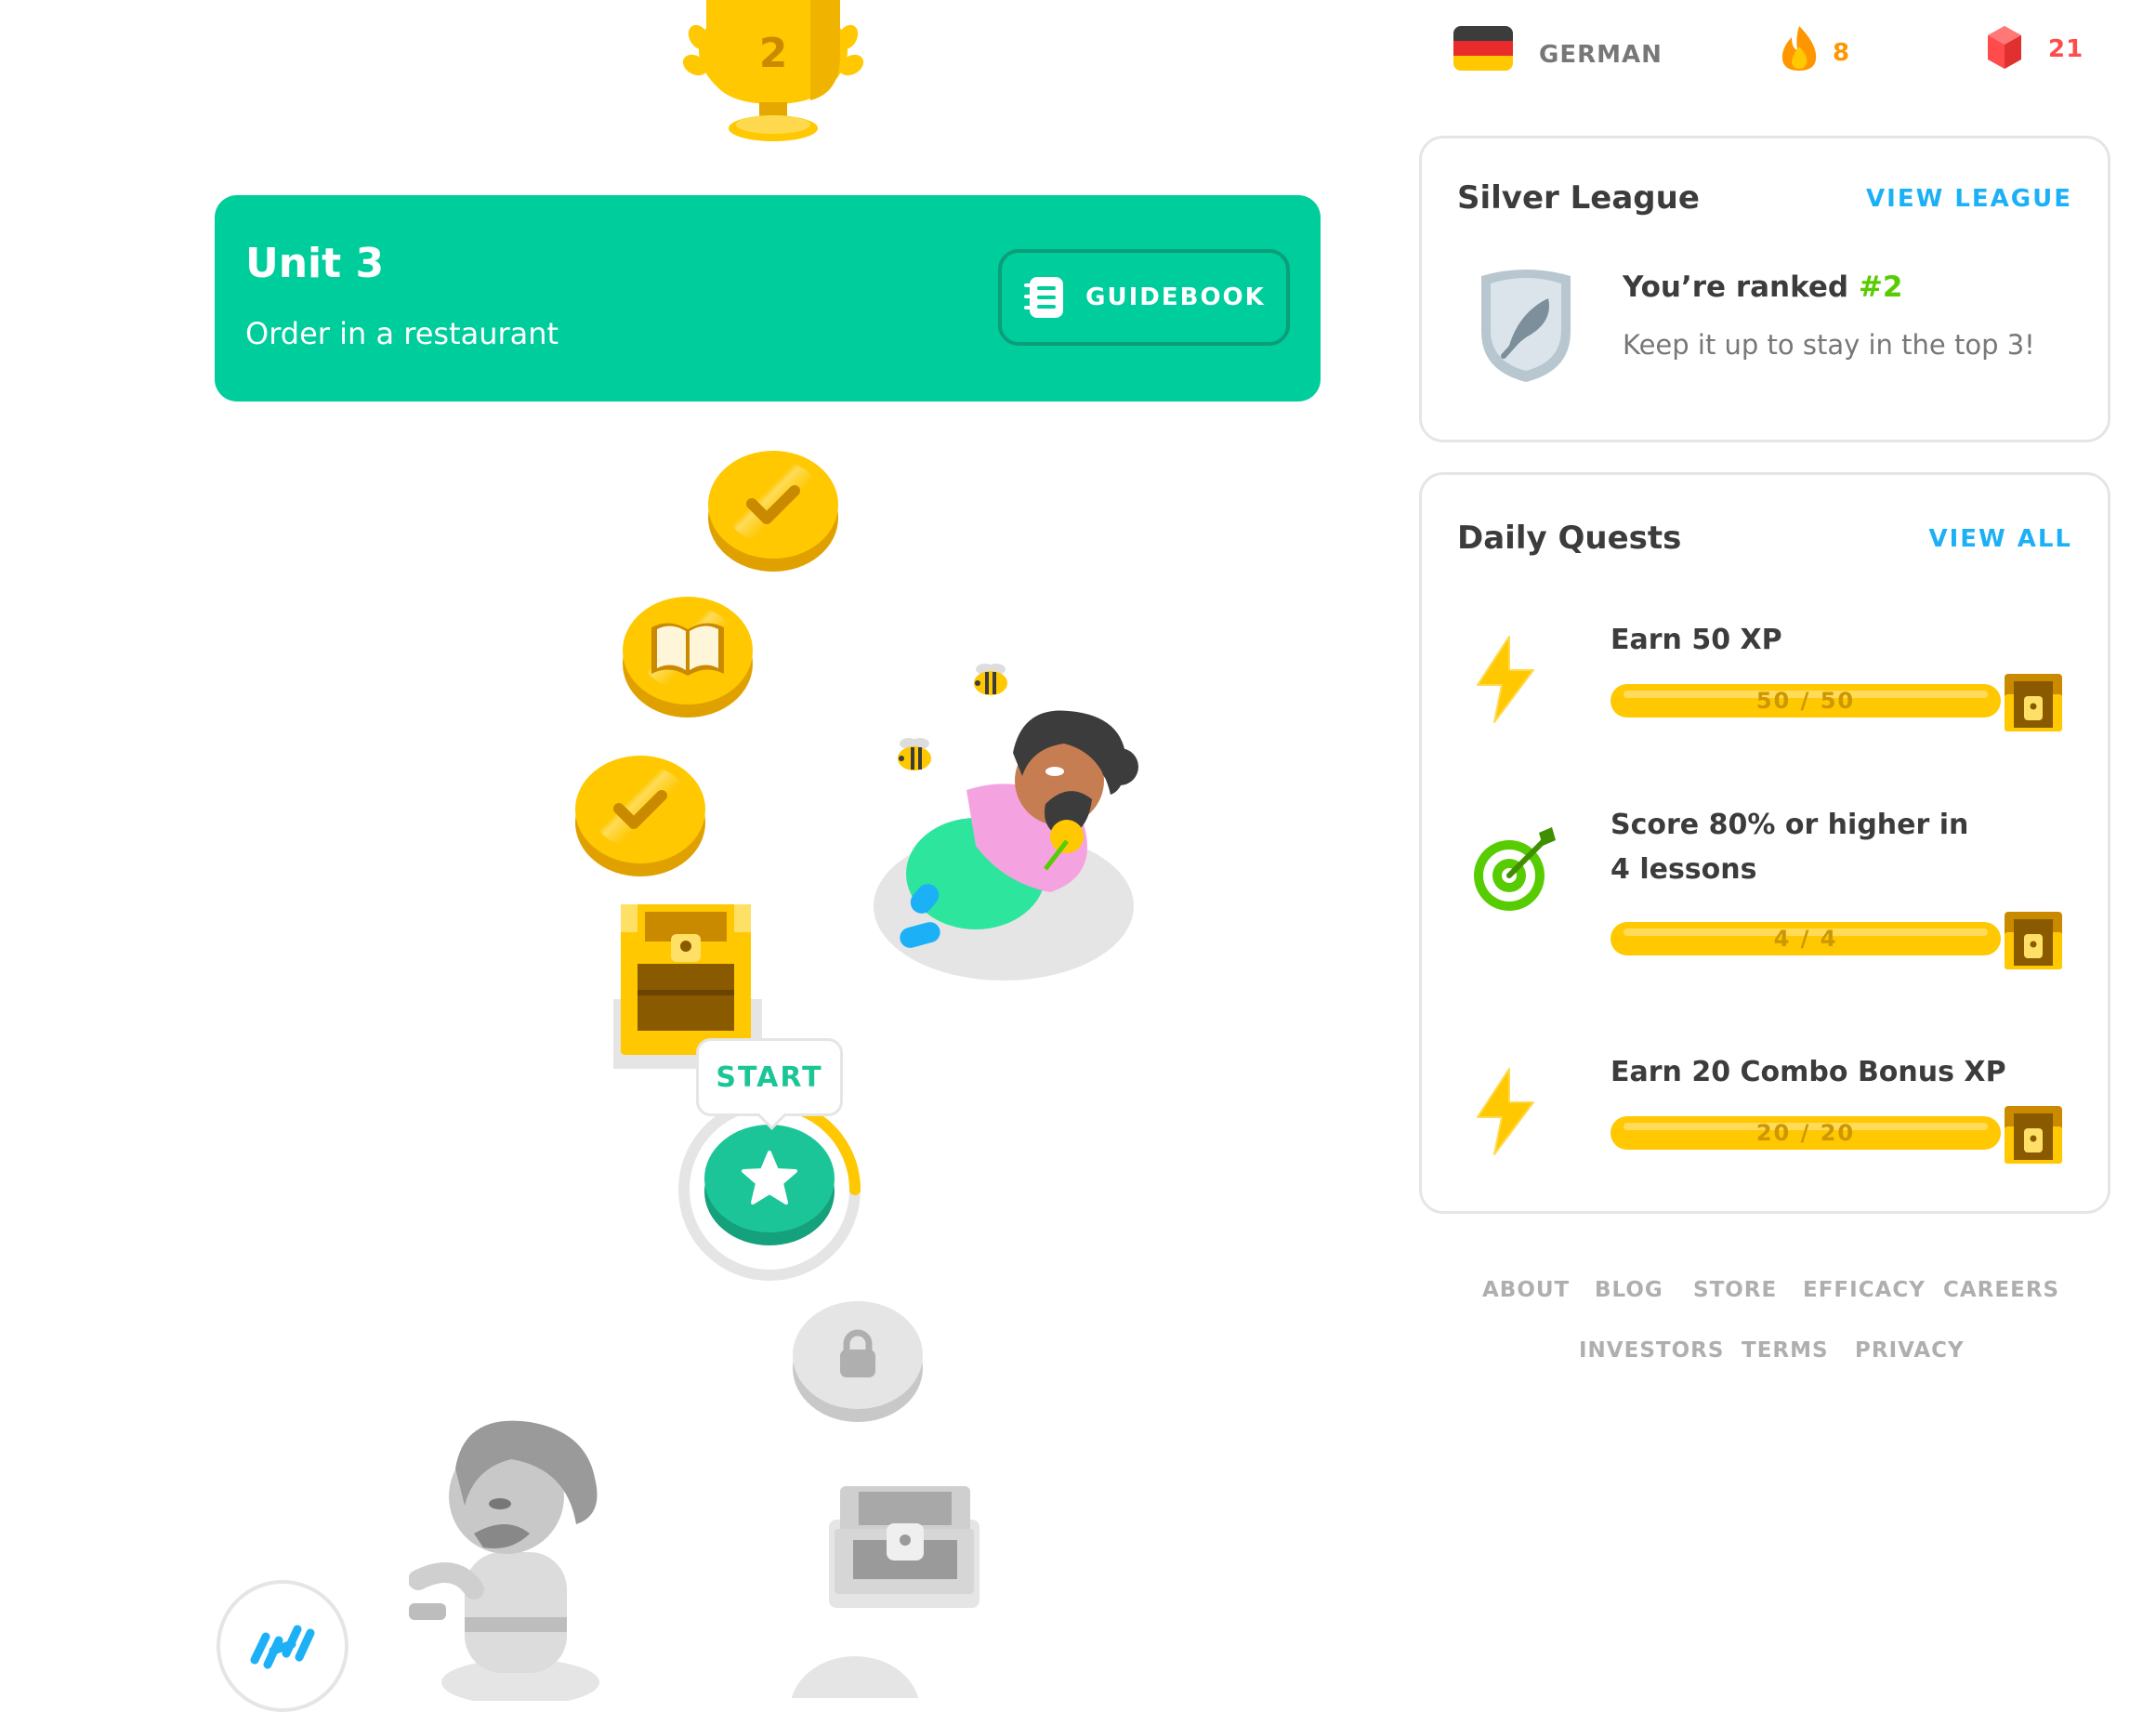 This screenshot has width=2156, height=1712. I want to click on top-stats-bar: GERMAN 8 21, so click(1775, 51).